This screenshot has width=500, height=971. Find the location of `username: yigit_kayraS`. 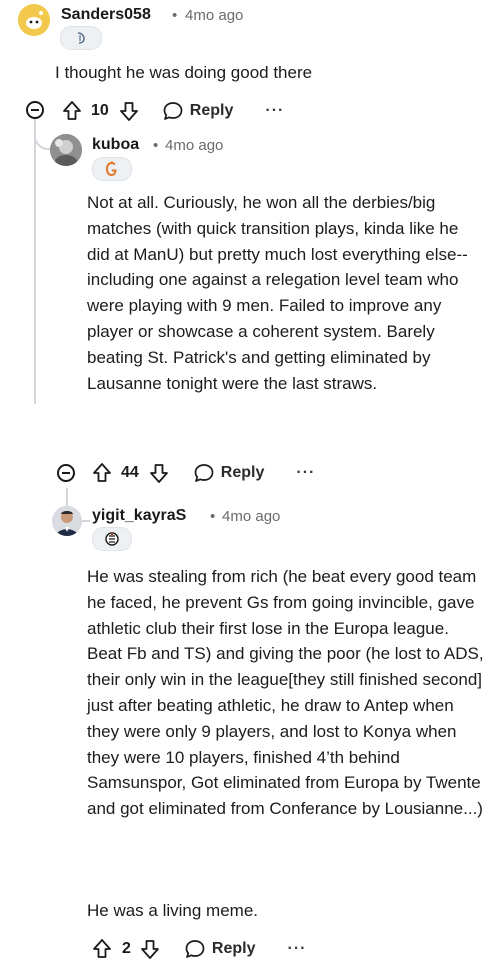

username: yigit_kayraS is located at coordinates (139, 516).